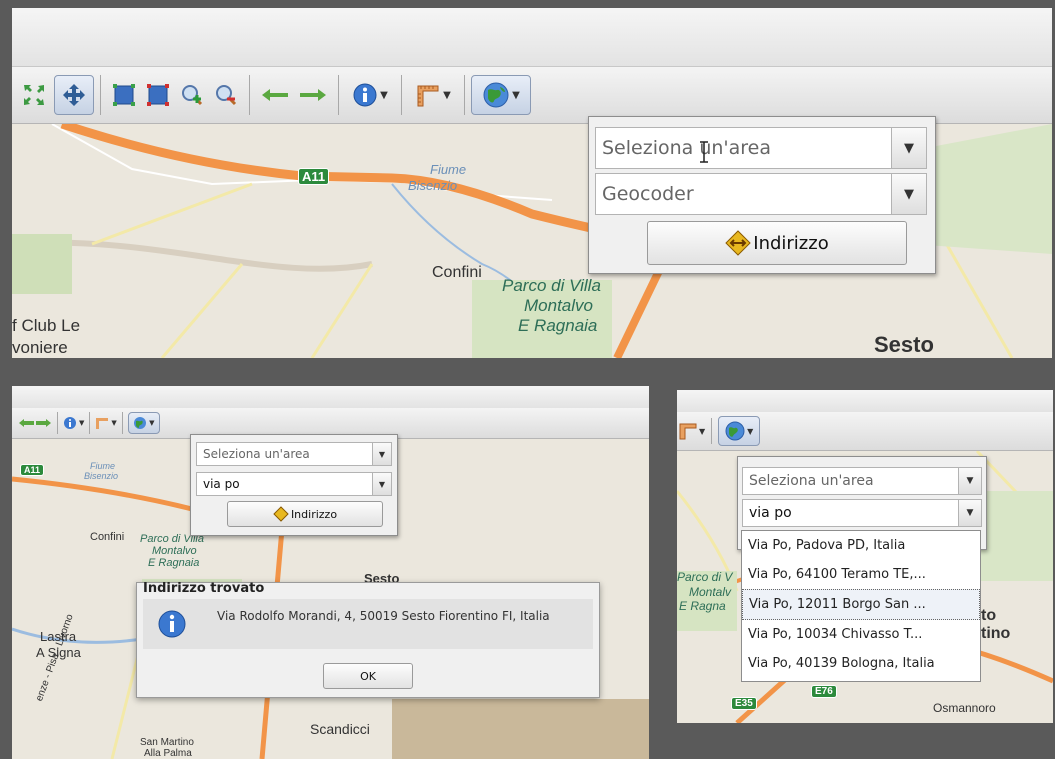  Describe the element at coordinates (648, 194) in the screenshot. I see `geocoder-field-value: Geocoder` at that location.